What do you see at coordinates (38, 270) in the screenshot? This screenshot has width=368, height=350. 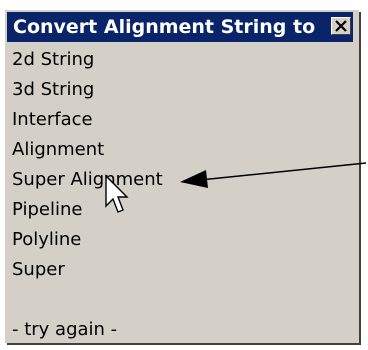 I see `menu-item-super: Super` at bounding box center [38, 270].